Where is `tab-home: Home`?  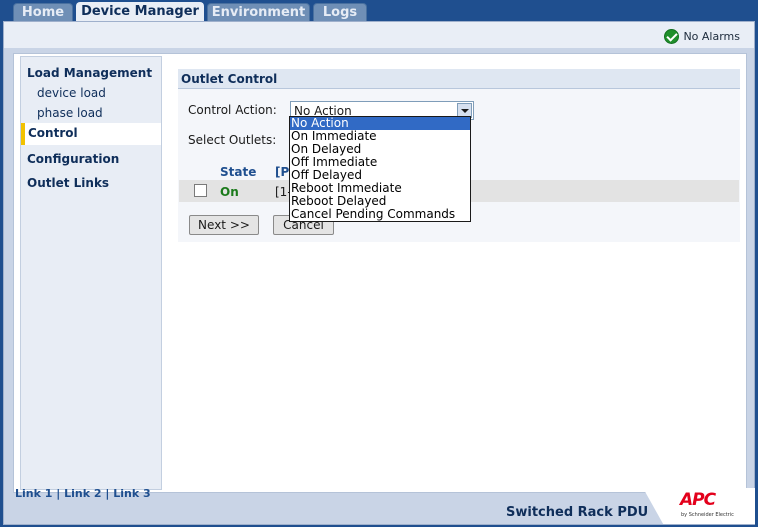 tab-home: Home is located at coordinates (43, 12).